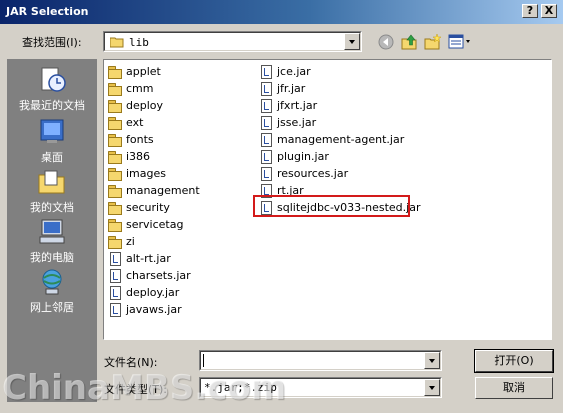 The image size is (563, 413). Describe the element at coordinates (144, 388) in the screenshot. I see `watermark: ChinaMBS.com` at that location.